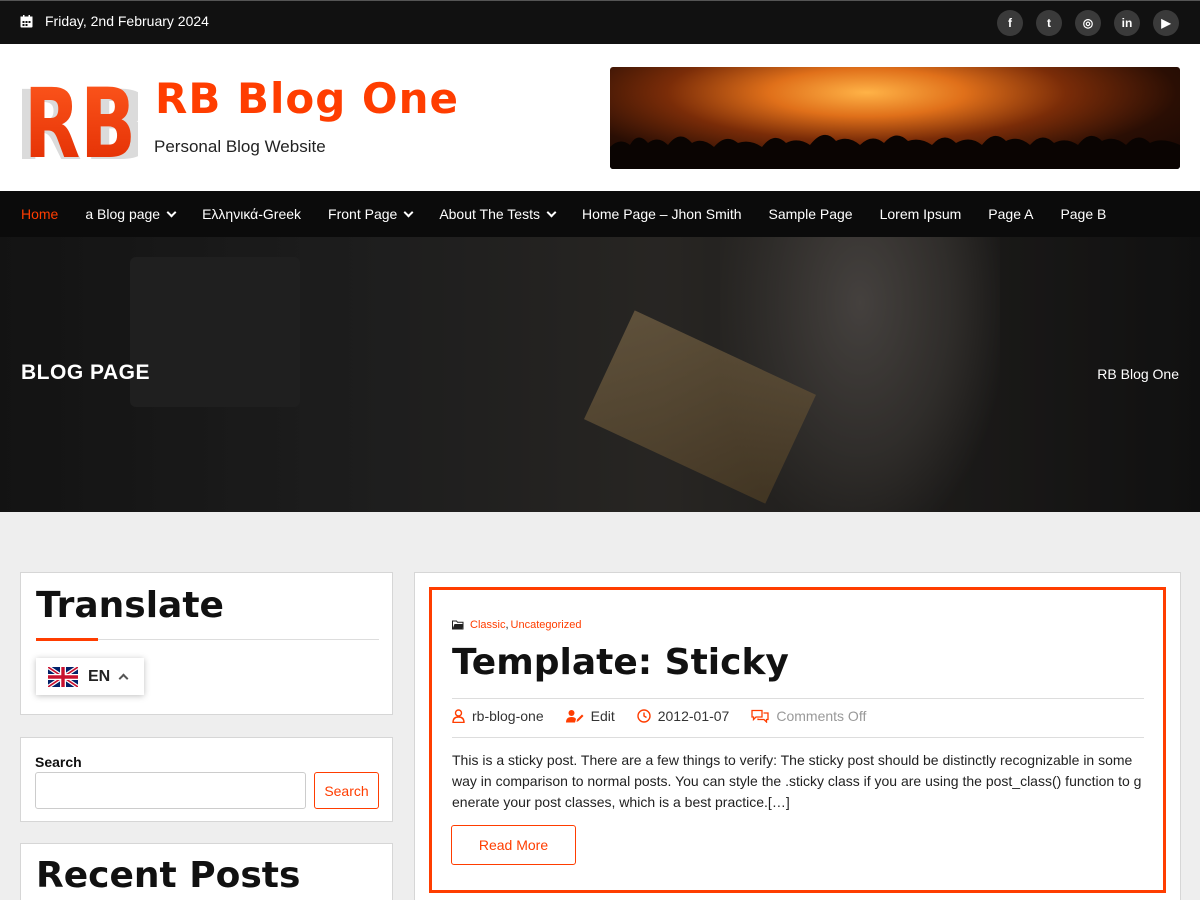 This screenshot has width=1200, height=900. I want to click on post-date: 2012-01-07, so click(683, 716).